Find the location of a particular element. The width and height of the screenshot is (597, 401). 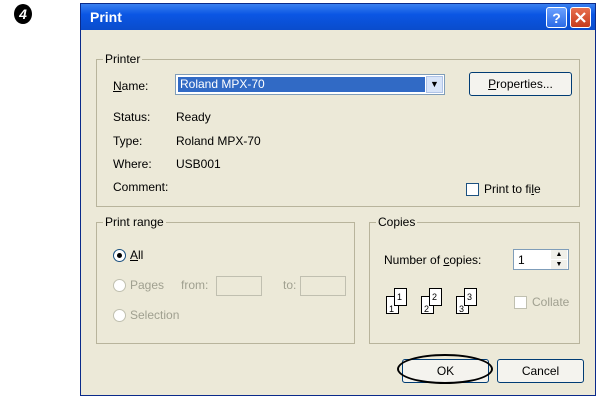

to-input is located at coordinates (323, 286).